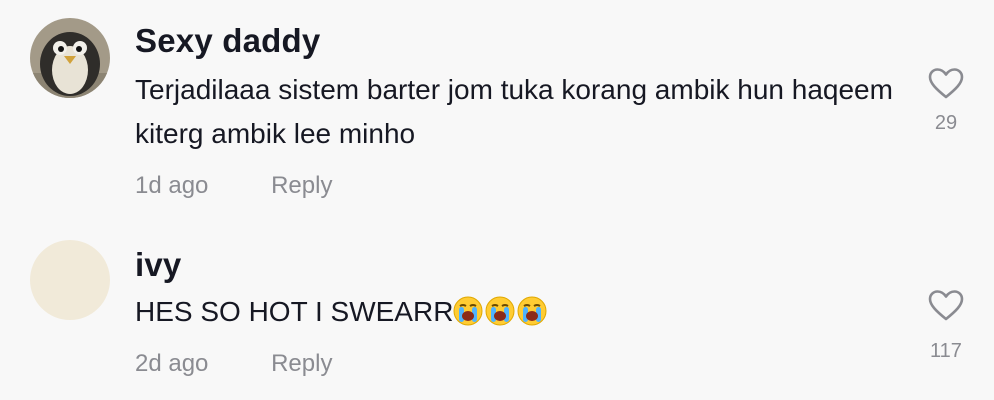 The image size is (994, 400). I want to click on comment-meta: 1d ago Reply, so click(233, 186).